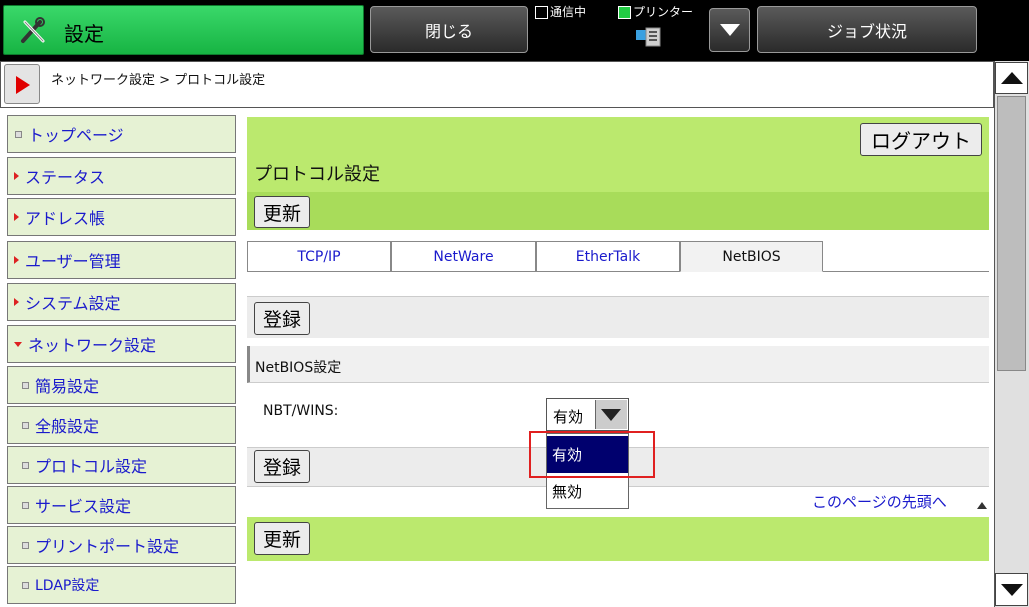 Image resolution: width=1029 pixels, height=607 pixels. Describe the element at coordinates (121, 302) in the screenshot. I see `sidebar-item-system-settings: システム設定` at that location.